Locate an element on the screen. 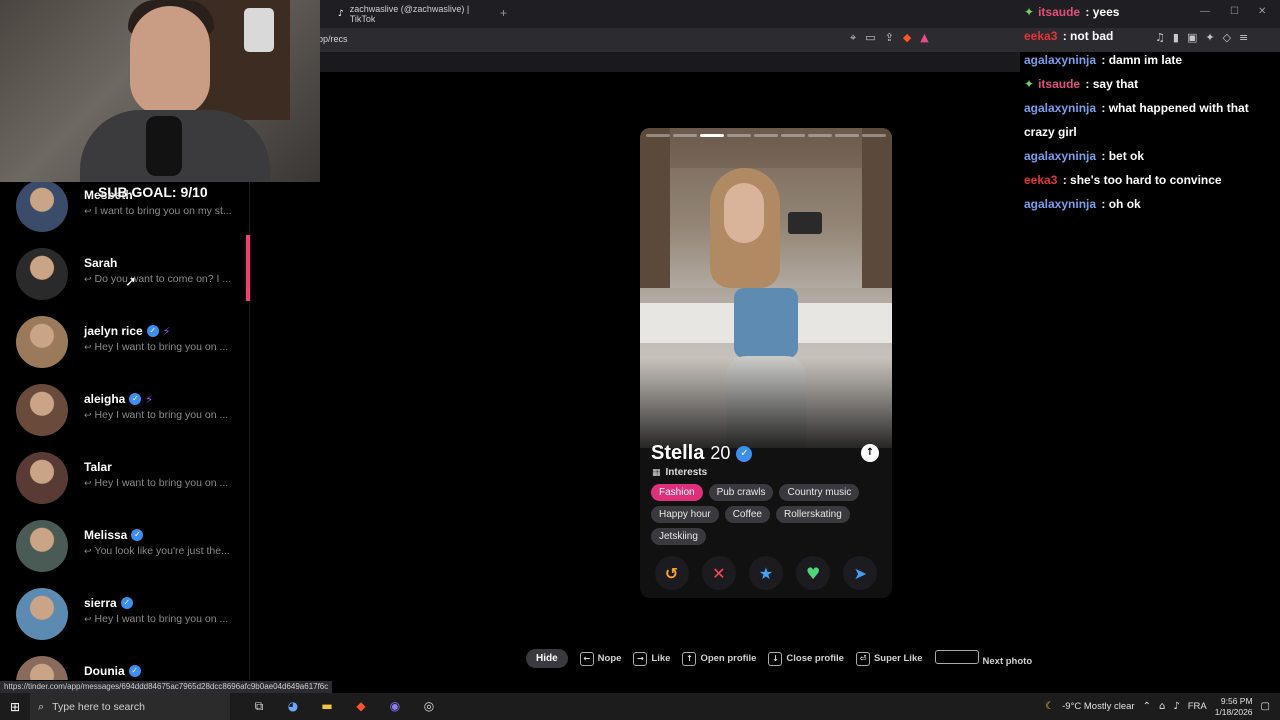 This screenshot has width=1280, height=720. location-icon: ⌖ is located at coordinates (853, 38).